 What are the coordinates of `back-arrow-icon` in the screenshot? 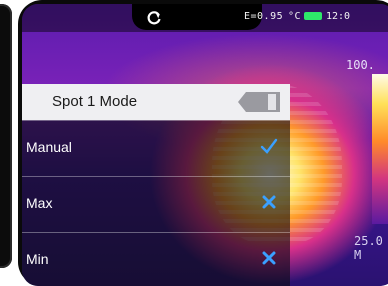 It's located at (259, 102).